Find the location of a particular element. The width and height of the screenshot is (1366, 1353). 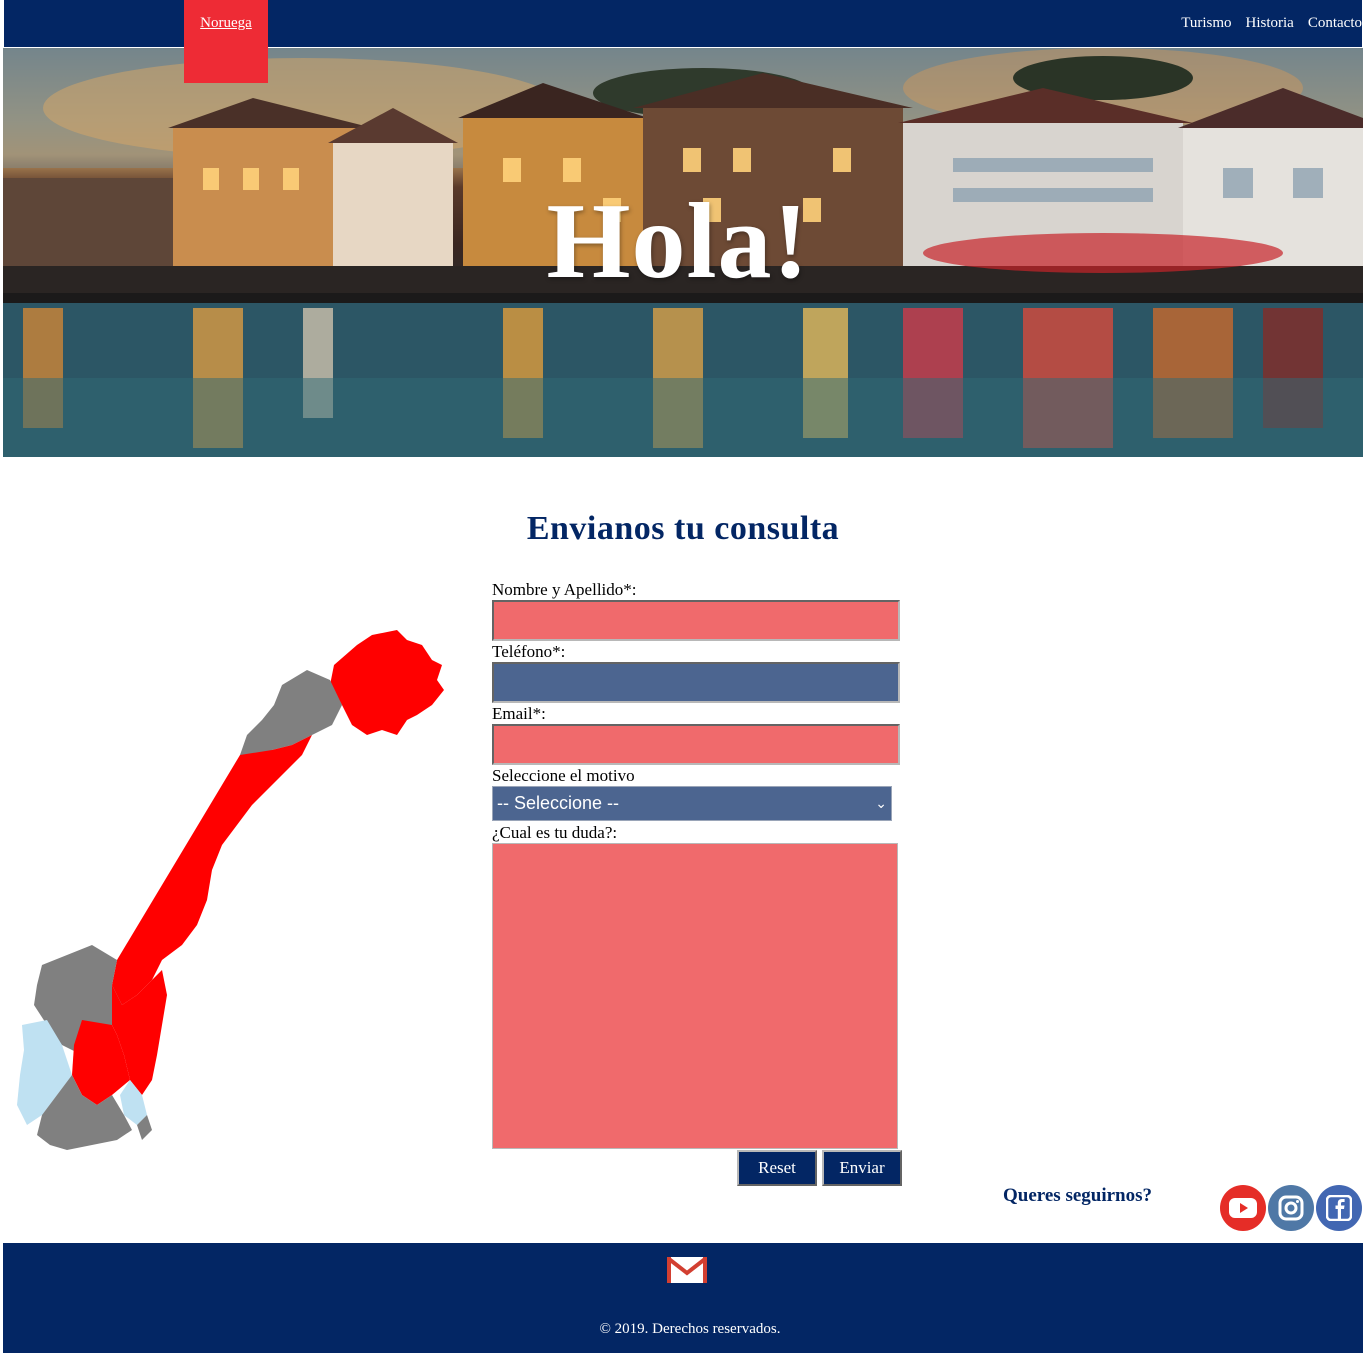

phone-label: Teléfono*: is located at coordinates (529, 651).